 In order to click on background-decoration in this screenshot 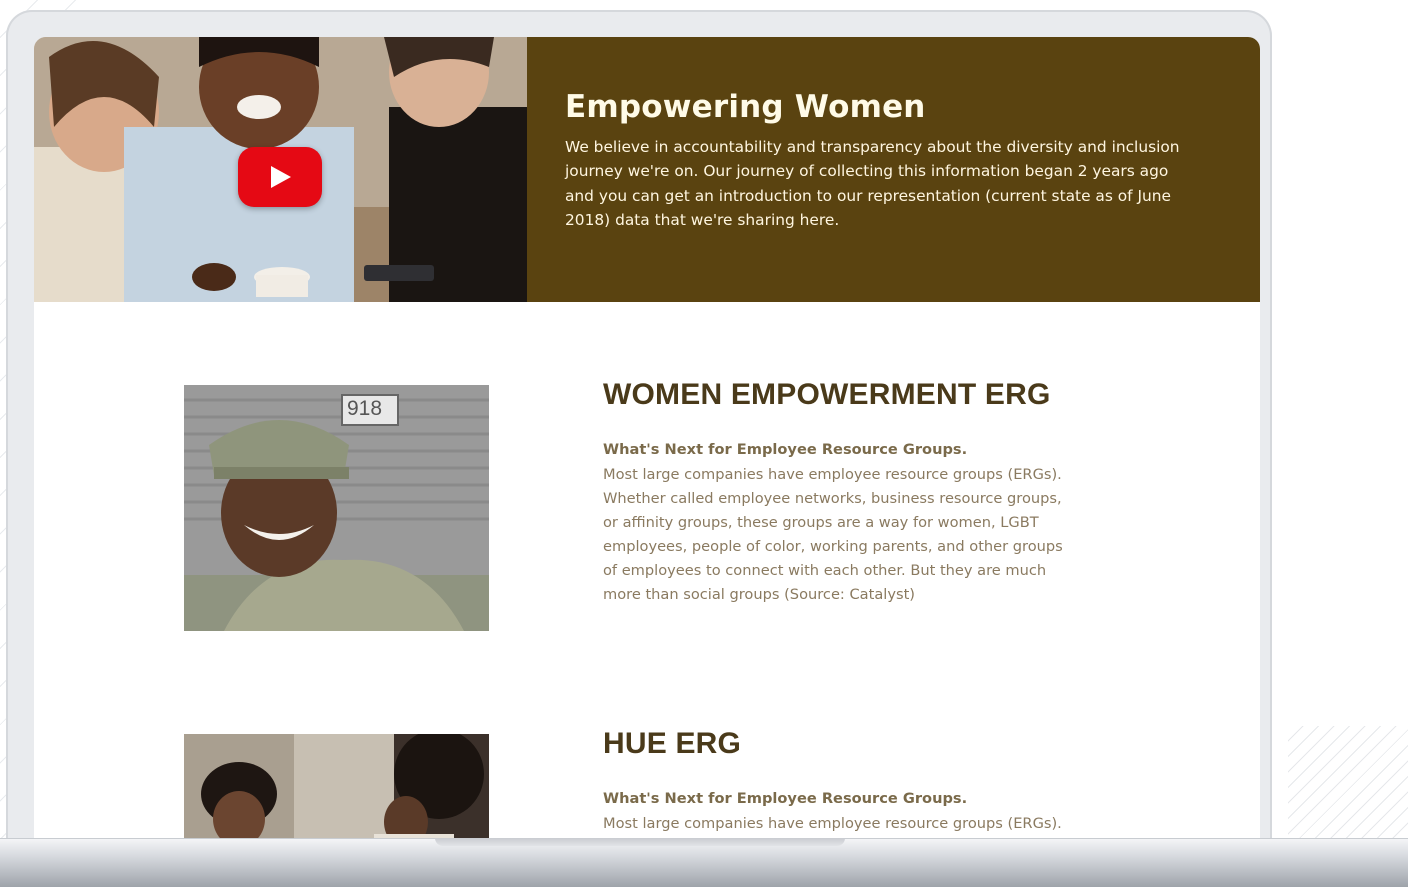, I will do `click(1348, 786)`.